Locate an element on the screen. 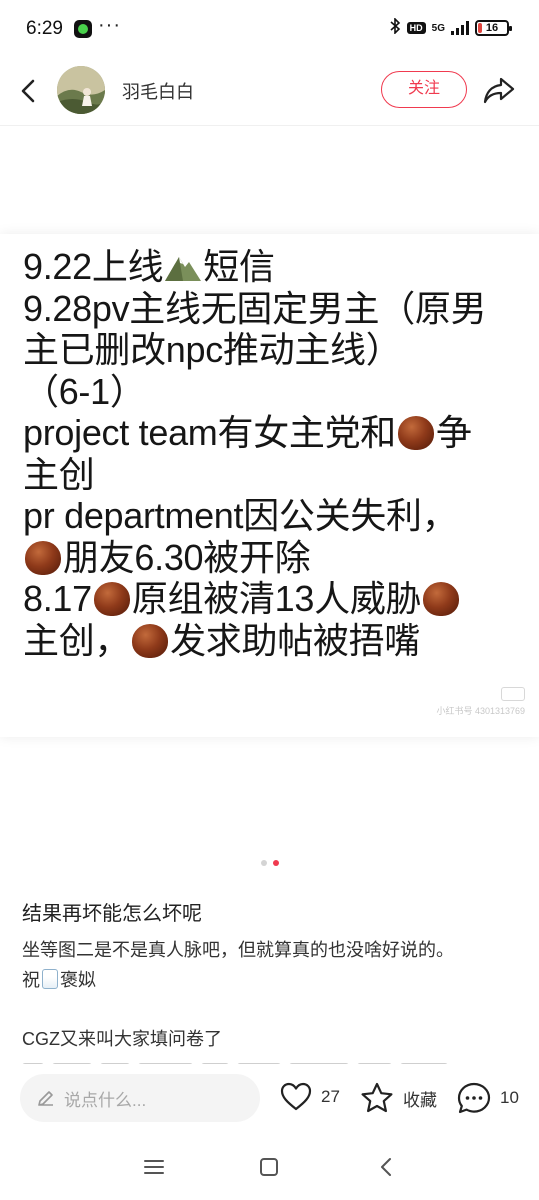 This screenshot has width=539, height=1200. image-text-line: pr department因公关失利， is located at coordinates (281, 516).